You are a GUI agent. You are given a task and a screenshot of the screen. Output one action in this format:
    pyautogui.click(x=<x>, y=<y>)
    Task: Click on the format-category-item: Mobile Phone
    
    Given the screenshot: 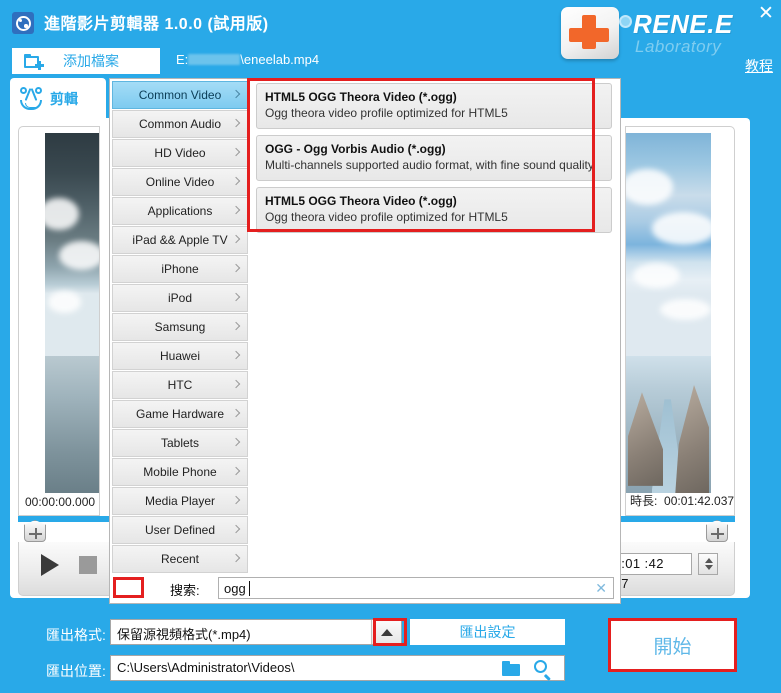 What is the action you would take?
    pyautogui.click(x=180, y=472)
    